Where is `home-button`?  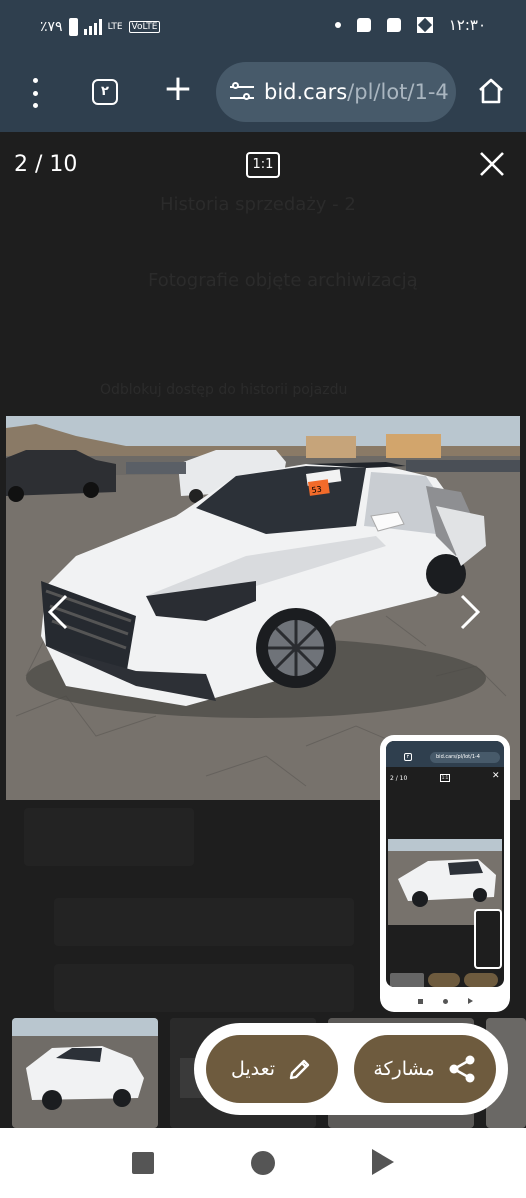
home-button is located at coordinates (263, 1163).